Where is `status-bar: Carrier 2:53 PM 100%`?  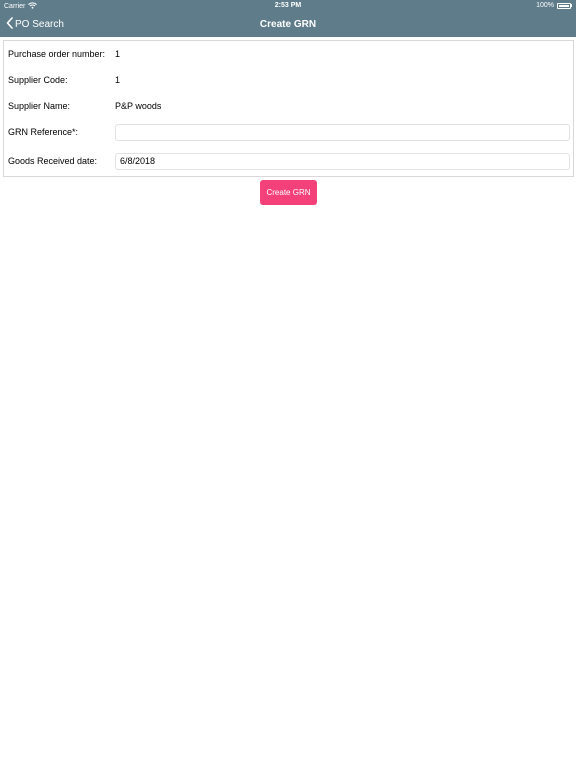
status-bar: Carrier 2:53 PM 100% is located at coordinates (288, 6).